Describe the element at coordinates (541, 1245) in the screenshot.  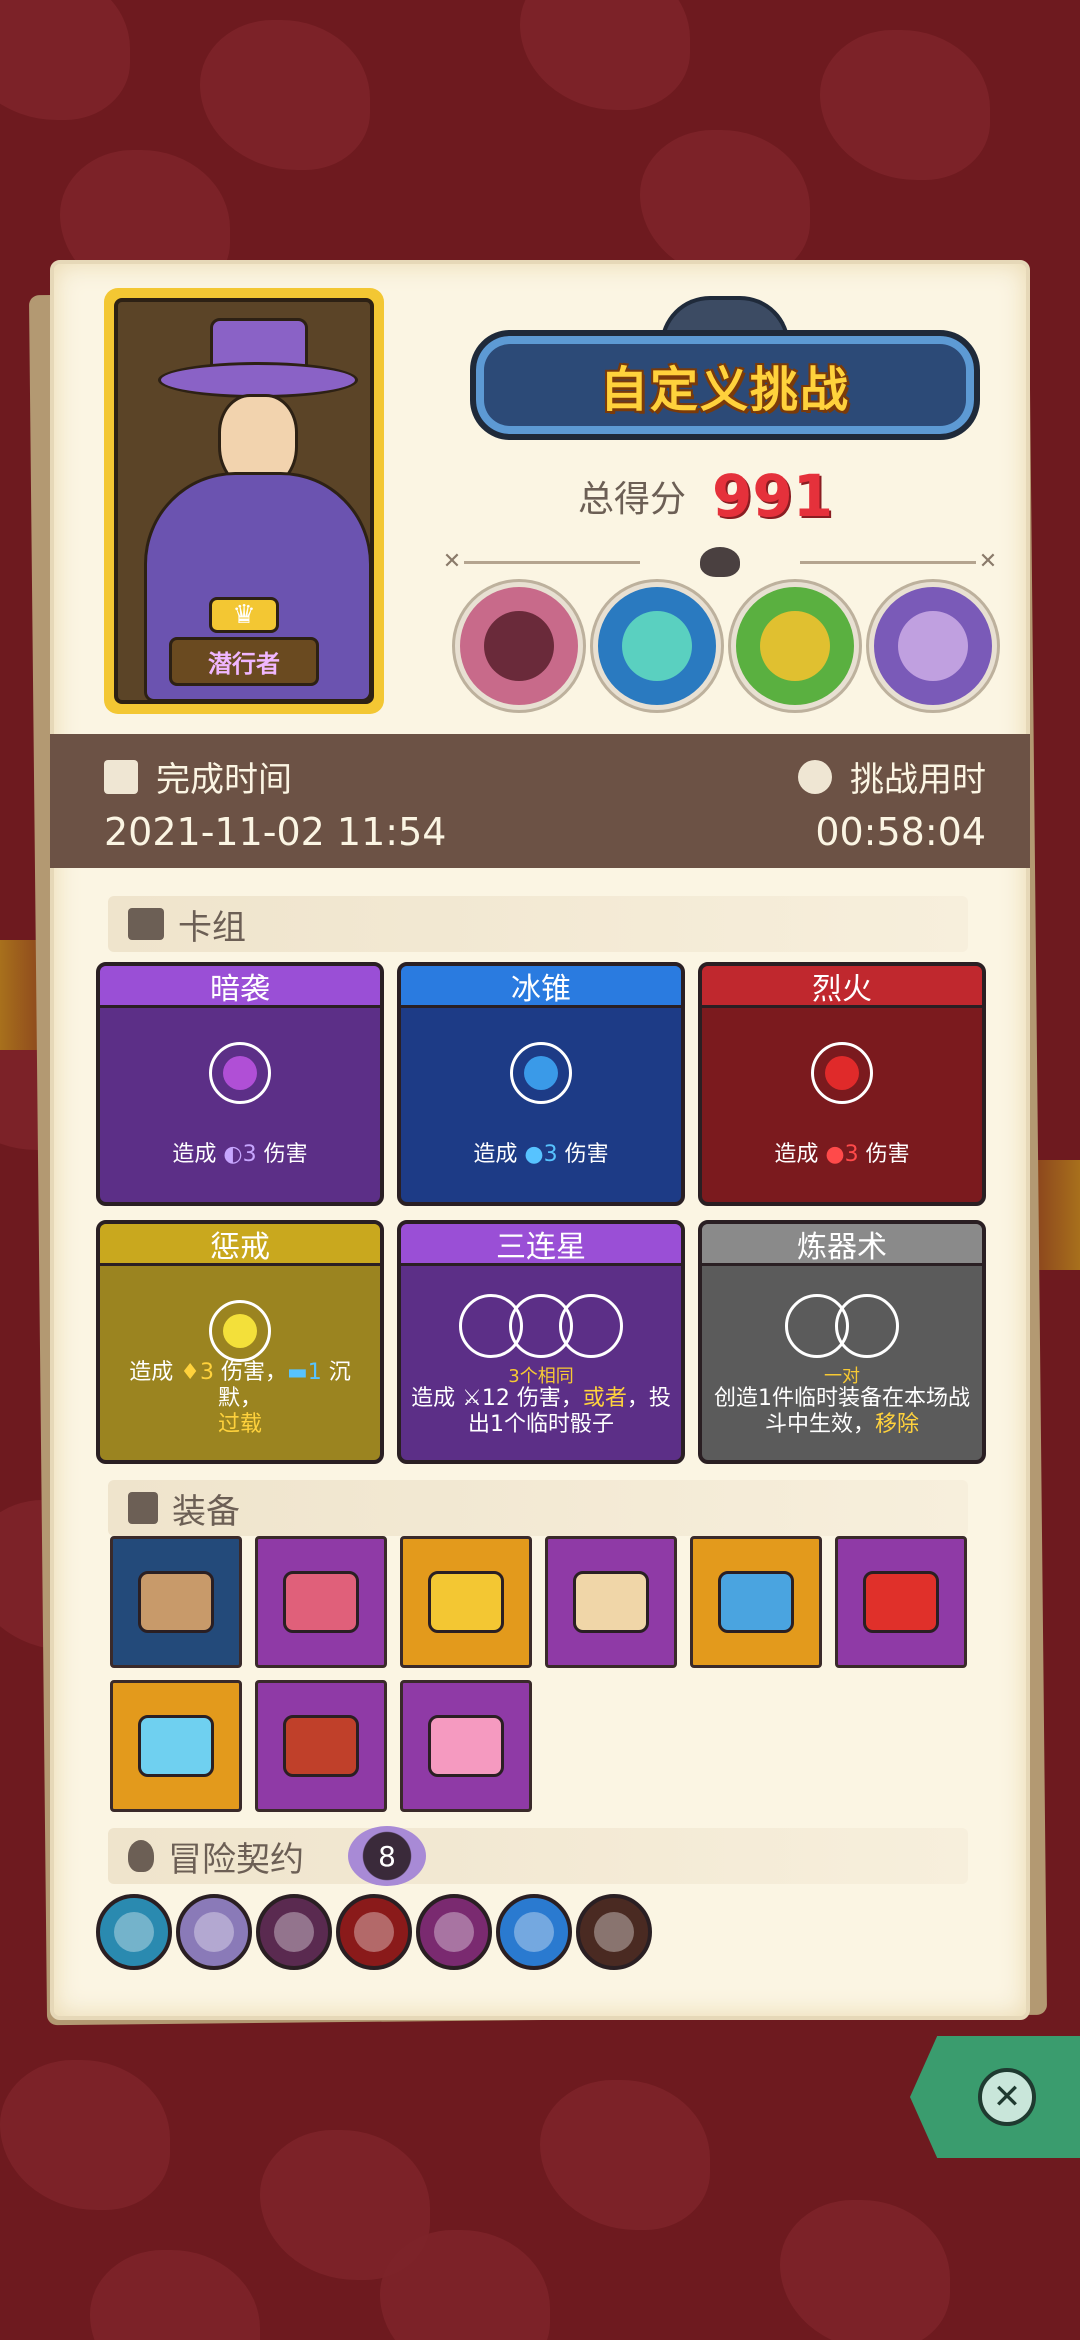
I see `card-name: 三连星` at that location.